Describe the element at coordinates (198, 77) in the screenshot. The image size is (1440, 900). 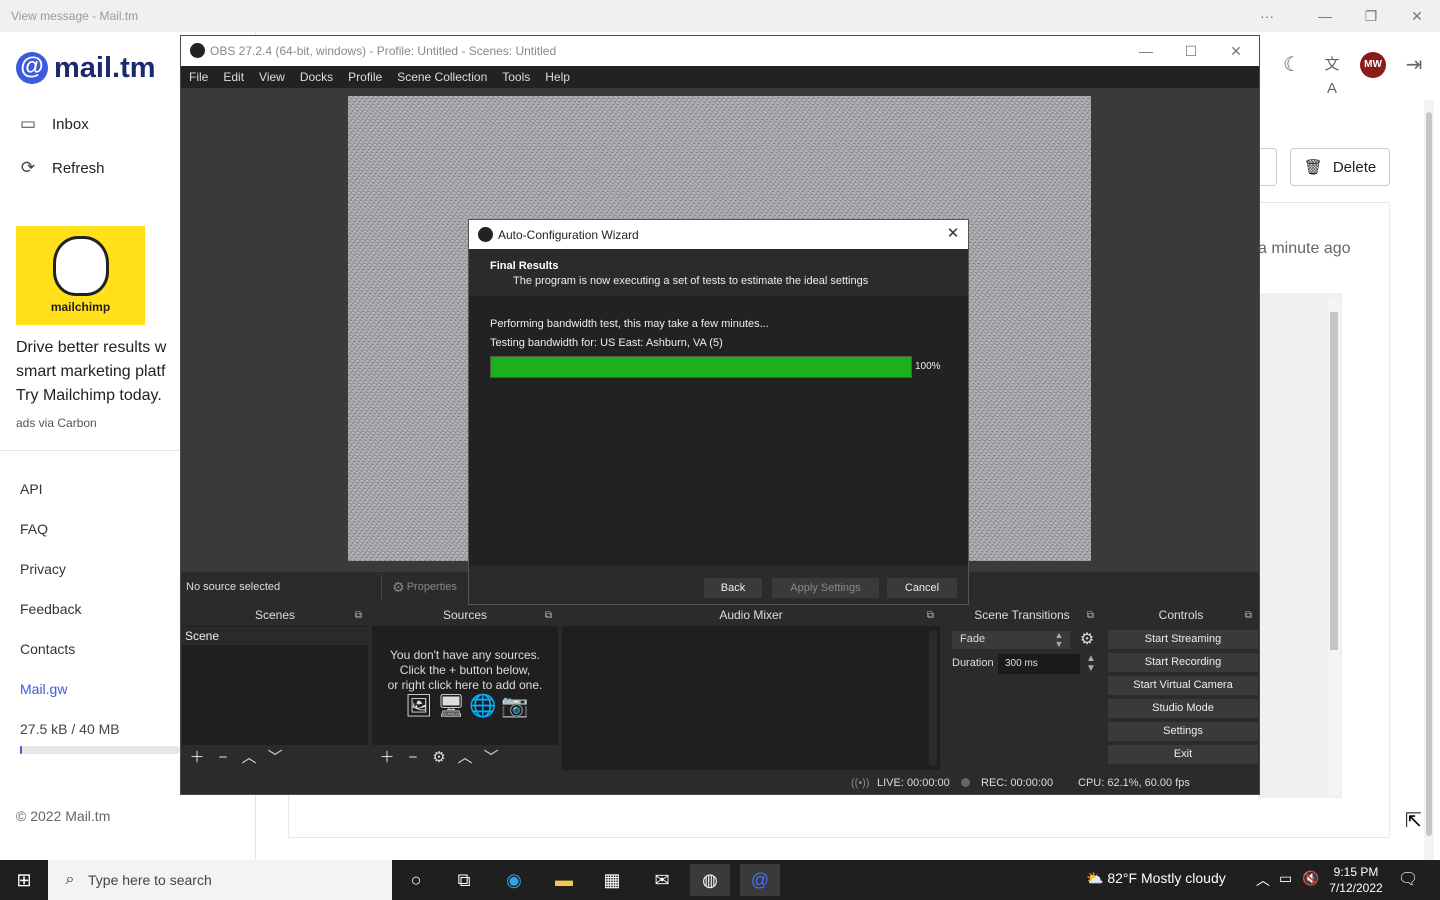
I see `menu-file: File` at that location.